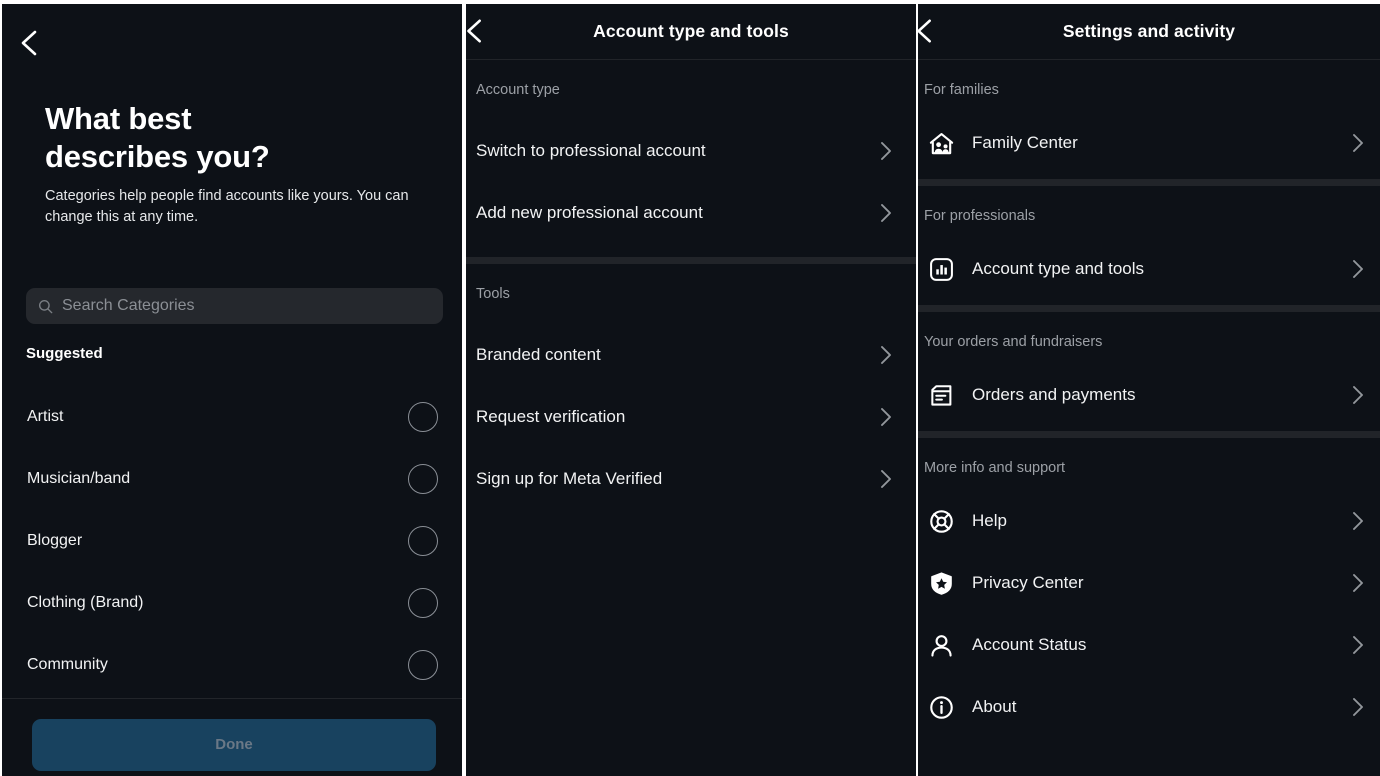 Image resolution: width=1380 pixels, height=776 pixels. I want to click on nav-header: Settings and activity, so click(1149, 31).